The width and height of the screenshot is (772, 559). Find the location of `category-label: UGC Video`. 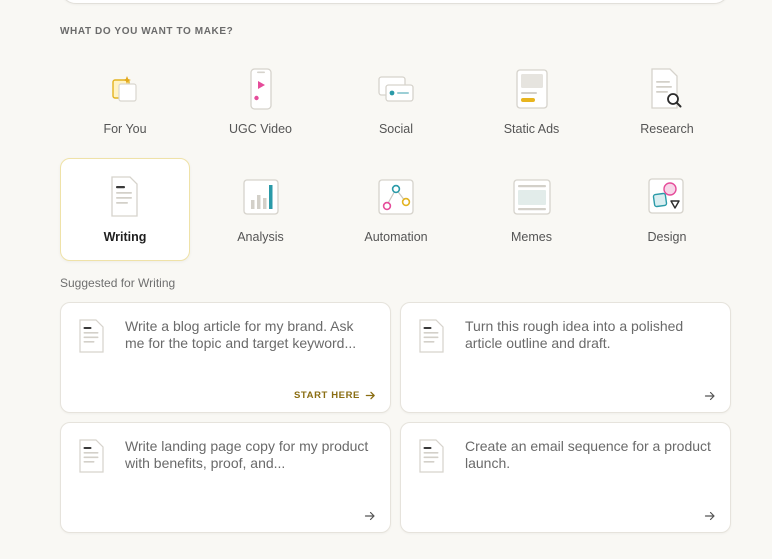

category-label: UGC Video is located at coordinates (260, 129).